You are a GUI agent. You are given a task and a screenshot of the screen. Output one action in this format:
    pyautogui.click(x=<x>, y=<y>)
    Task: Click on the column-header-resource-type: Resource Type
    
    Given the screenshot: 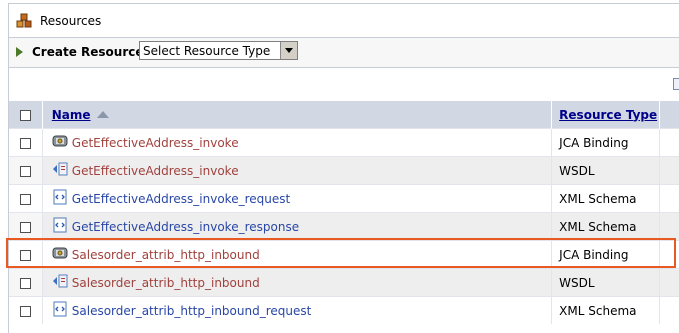 What is the action you would take?
    pyautogui.click(x=605, y=115)
    